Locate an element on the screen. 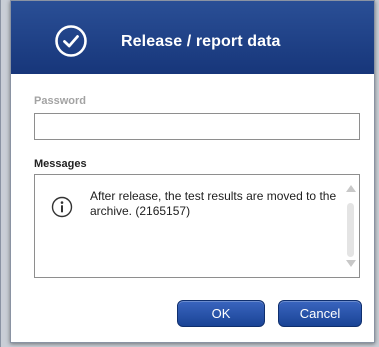 Image resolution: width=379 pixels, height=347 pixels. cancel-button: Cancel is located at coordinates (320, 313).